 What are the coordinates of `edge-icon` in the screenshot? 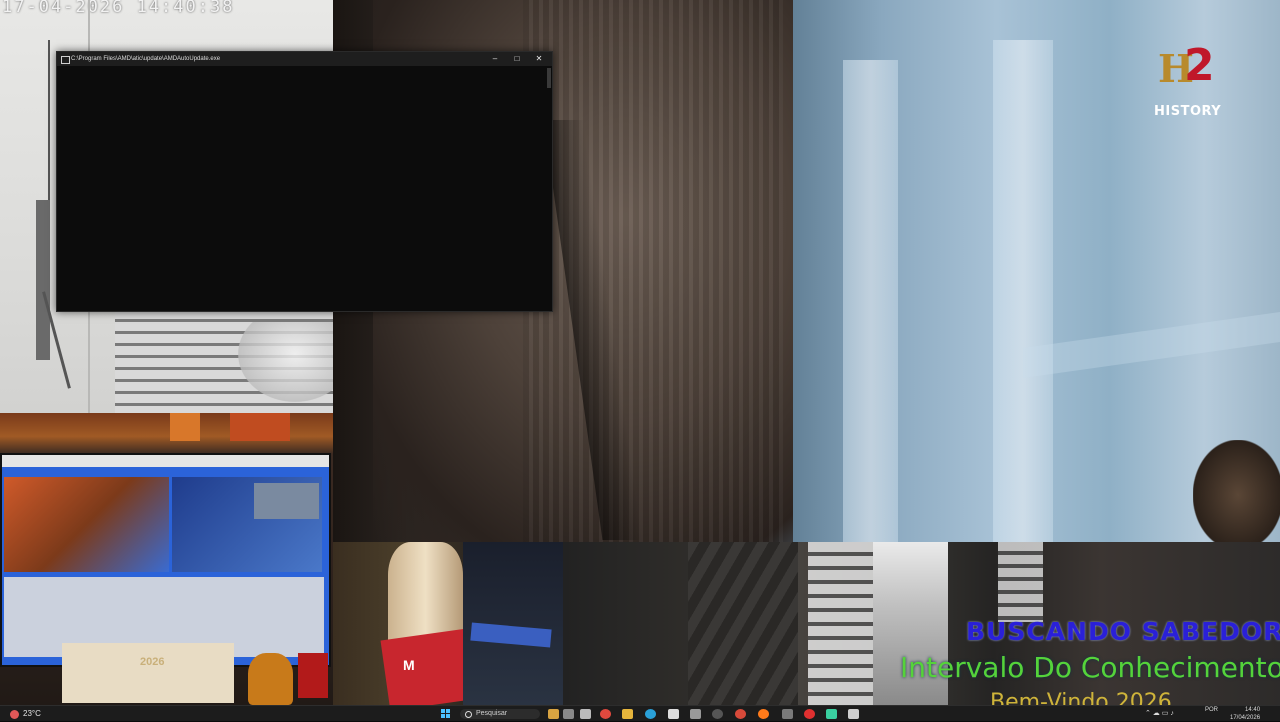 It's located at (650, 714).